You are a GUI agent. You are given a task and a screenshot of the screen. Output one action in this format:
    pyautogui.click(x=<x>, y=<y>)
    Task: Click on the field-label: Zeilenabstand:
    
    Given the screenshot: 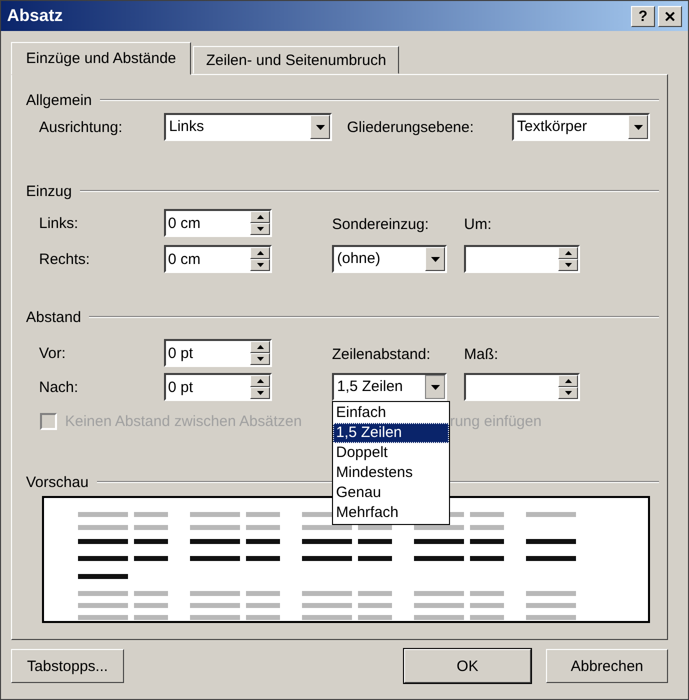 What is the action you would take?
    pyautogui.click(x=382, y=355)
    